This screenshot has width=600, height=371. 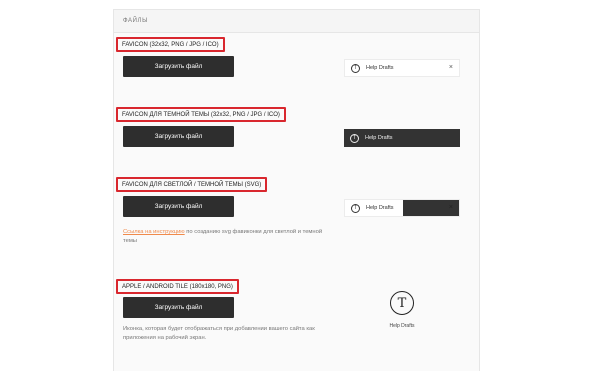 What do you see at coordinates (154, 232) in the screenshot?
I see `instruction-link: Ссылка на инструкцию` at bounding box center [154, 232].